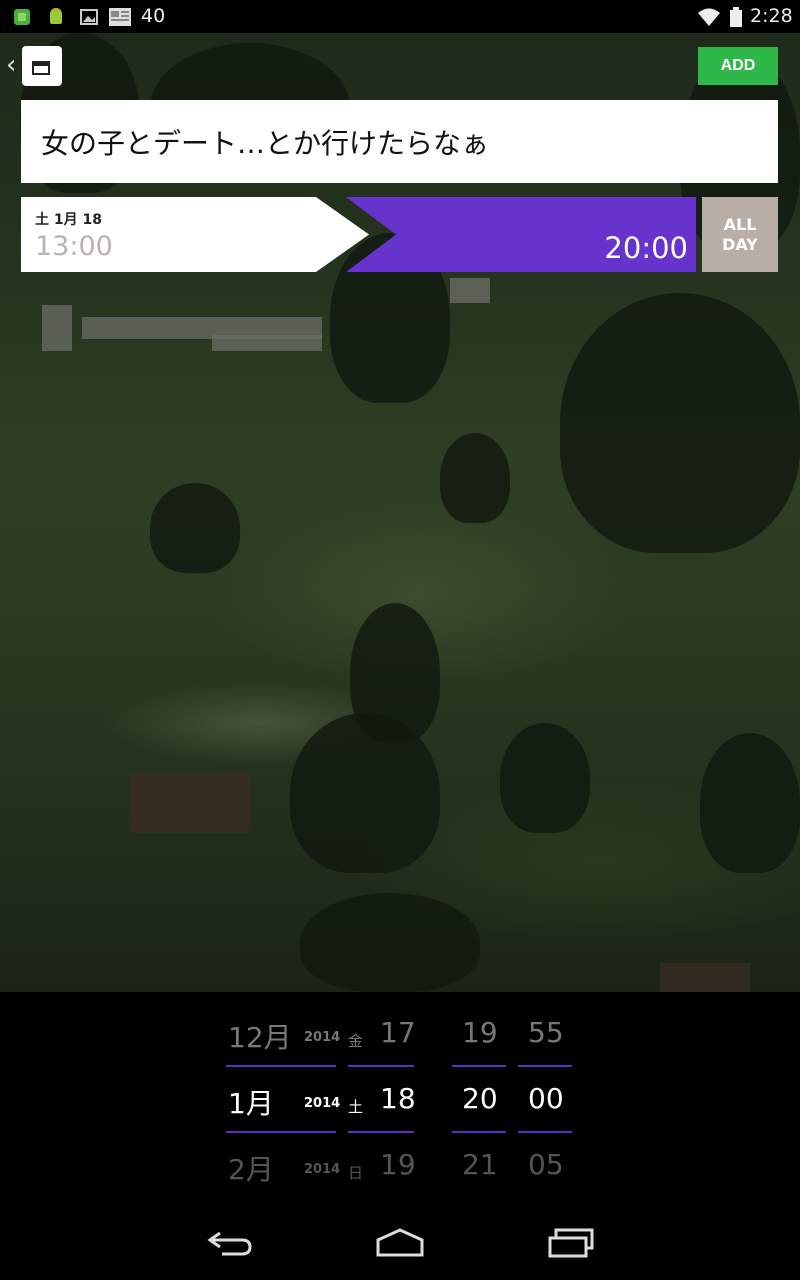 The height and width of the screenshot is (1280, 800). I want to click on window-icon, so click(41, 68).